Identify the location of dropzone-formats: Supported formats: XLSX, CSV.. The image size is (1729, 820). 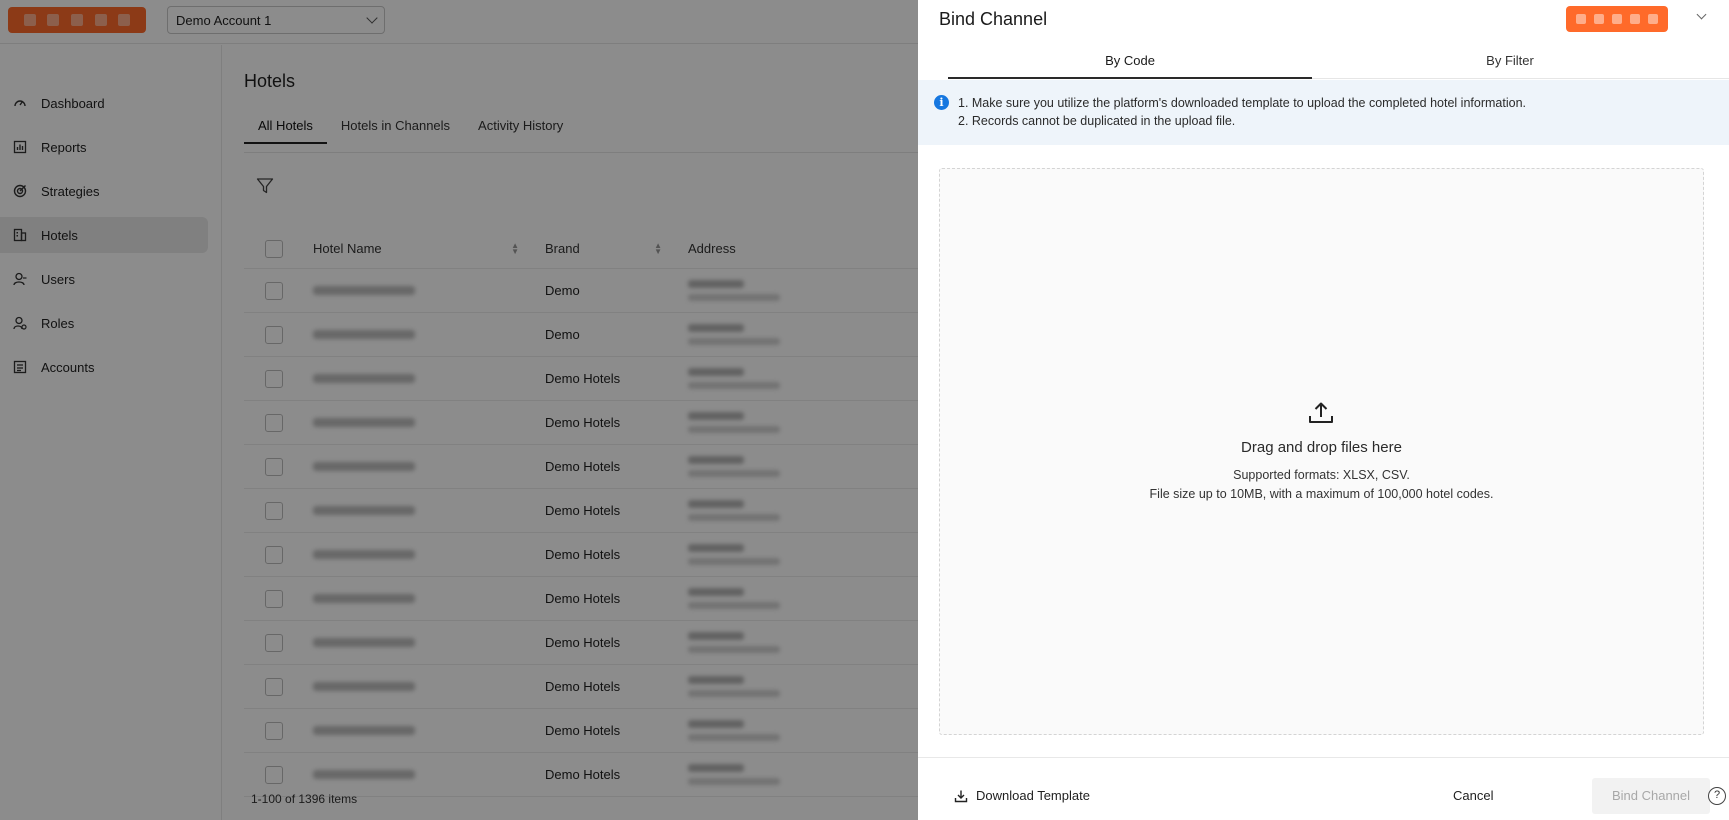
(1321, 475).